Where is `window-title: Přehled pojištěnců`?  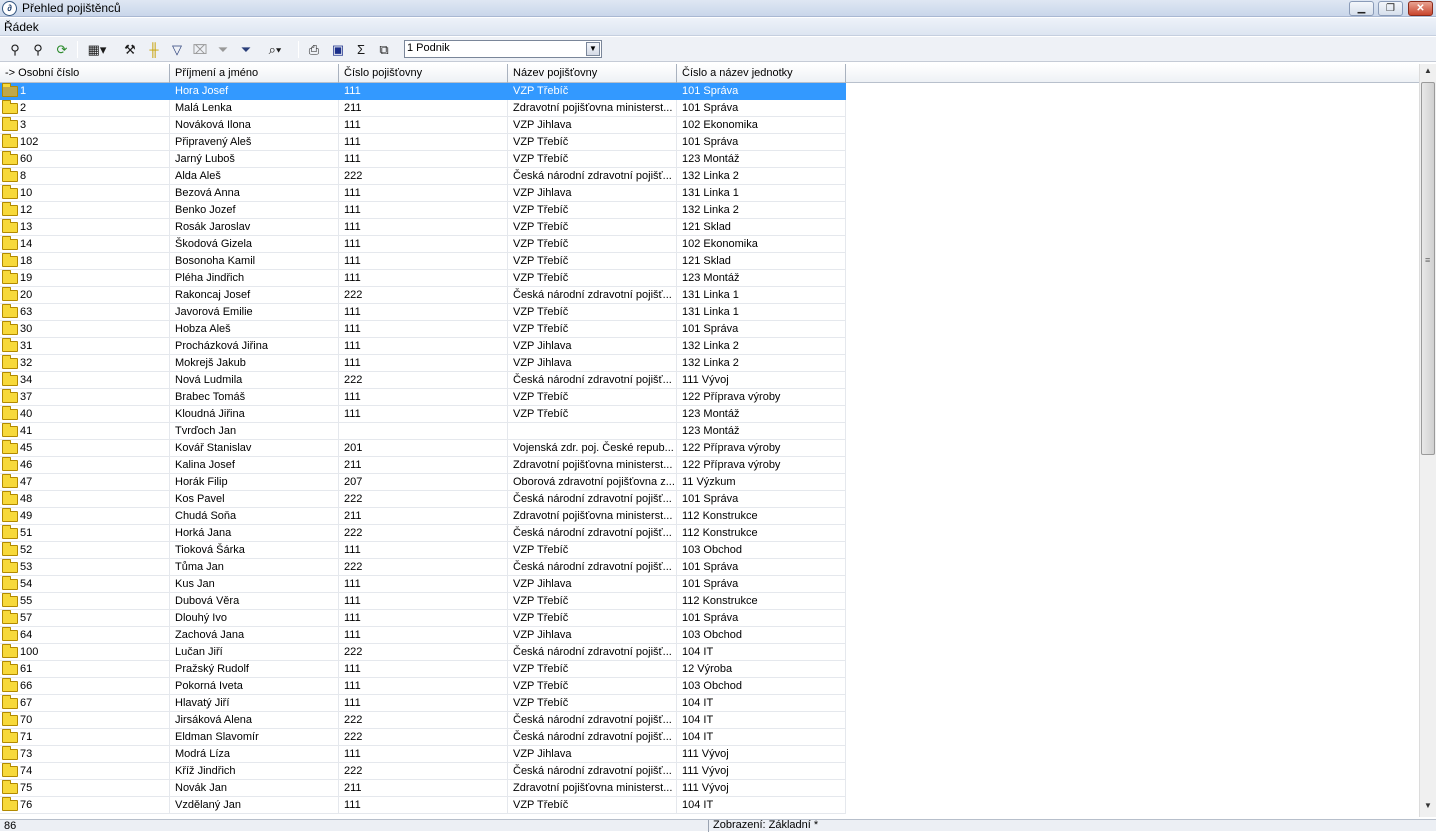 window-title: Přehled pojištěnců is located at coordinates (71, 8).